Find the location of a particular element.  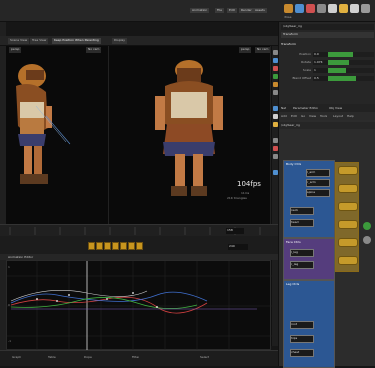

network-node: root is located at coordinates (302, 325).